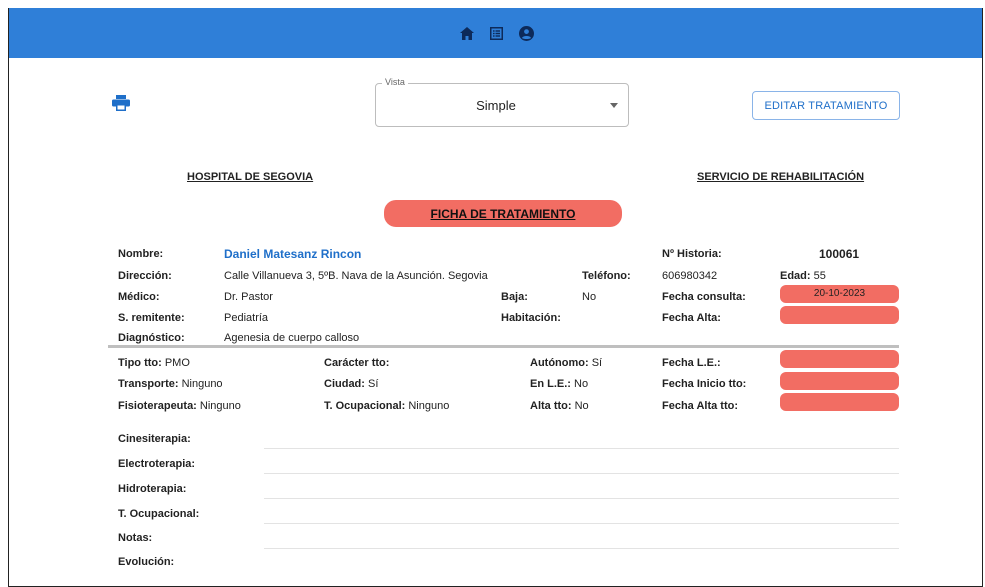 Image resolution: width=985 pixels, height=587 pixels. What do you see at coordinates (157, 464) in the screenshot?
I see `electroterapia-label: Electroterapia:` at bounding box center [157, 464].